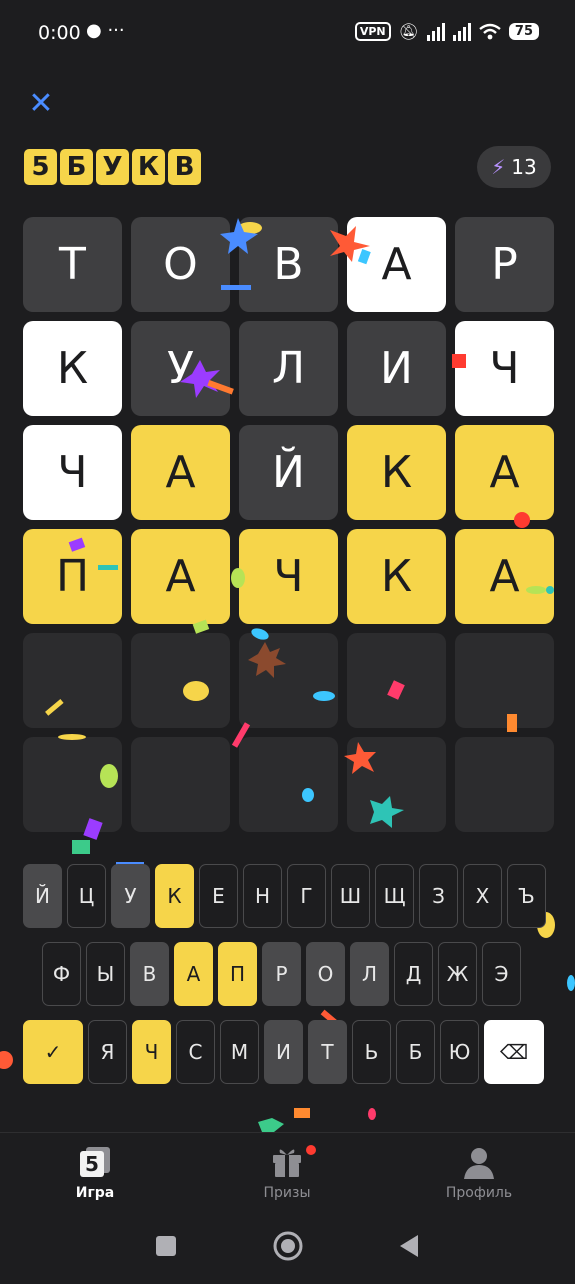 The width and height of the screenshot is (575, 1284). What do you see at coordinates (284, 896) in the screenshot?
I see `keyboard-row-1: ЙЦУКЕНГШЩЗХЪ` at bounding box center [284, 896].